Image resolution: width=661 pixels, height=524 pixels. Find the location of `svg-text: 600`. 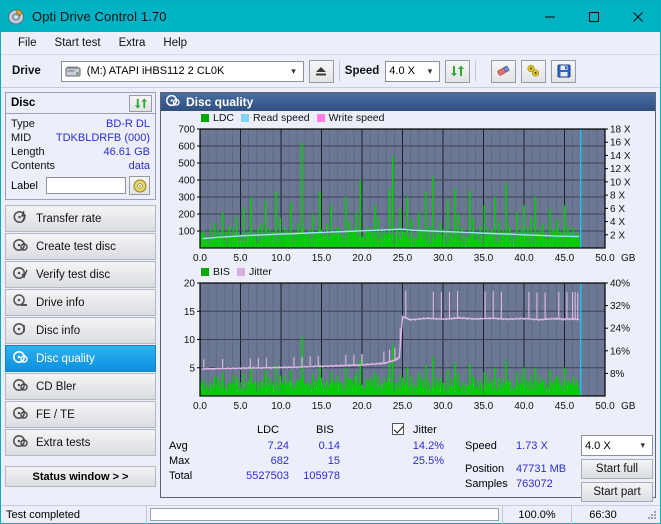

svg-text: 600 is located at coordinates (186, 147).